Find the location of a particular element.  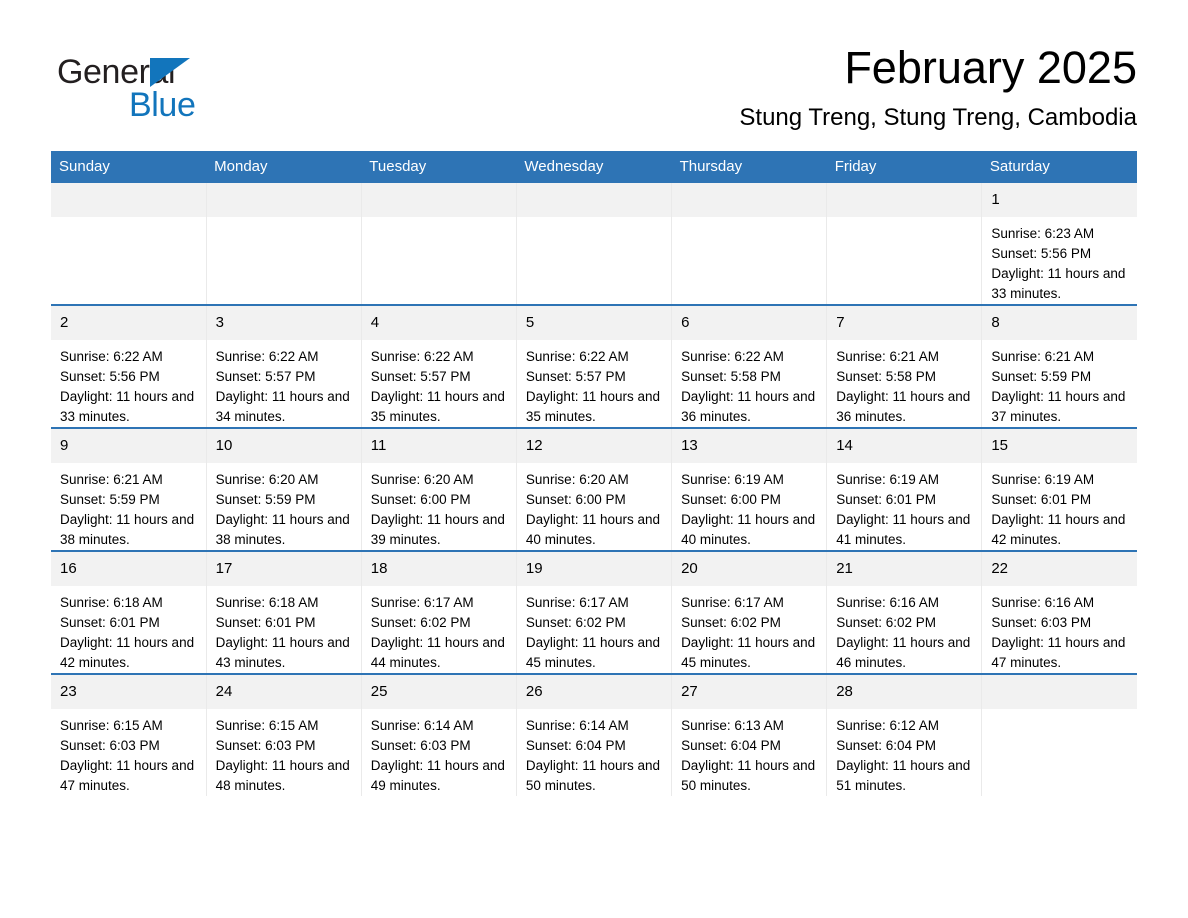

daylight-text: Daylight: 11 hours and 36 minutes. is located at coordinates (903, 406).